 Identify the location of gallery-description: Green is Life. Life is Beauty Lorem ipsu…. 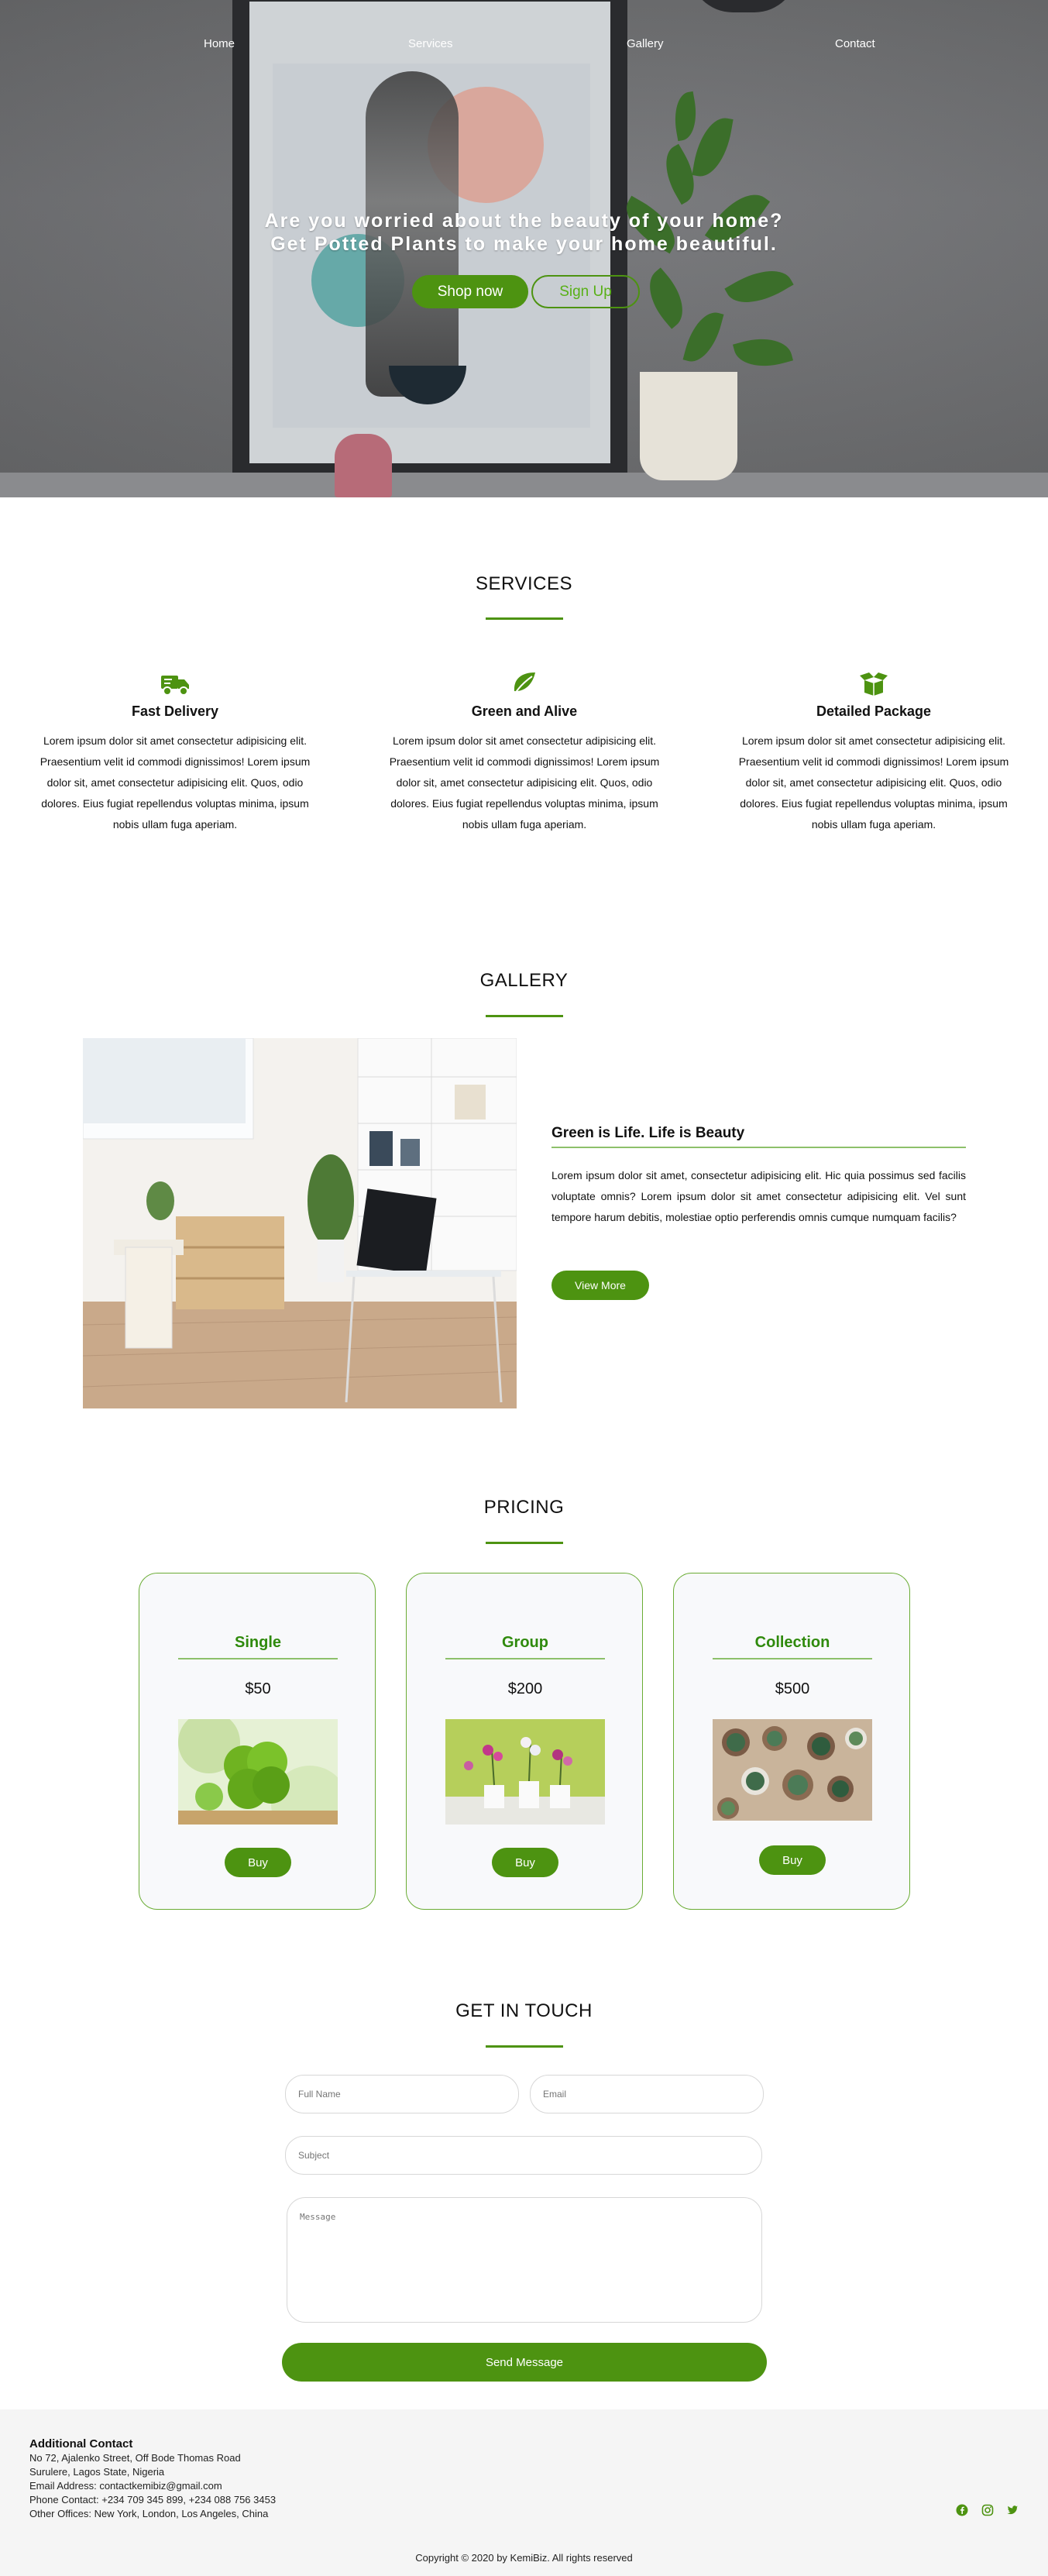
(758, 1212).